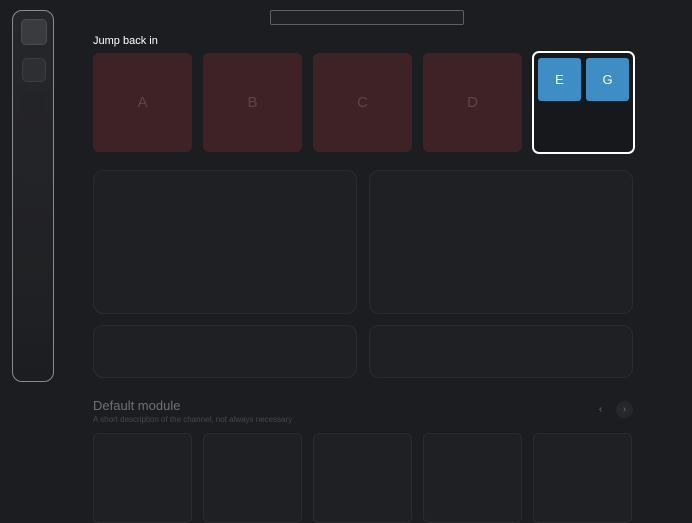 This screenshot has width=692, height=523. I want to click on module-title: Default module, so click(137, 405).